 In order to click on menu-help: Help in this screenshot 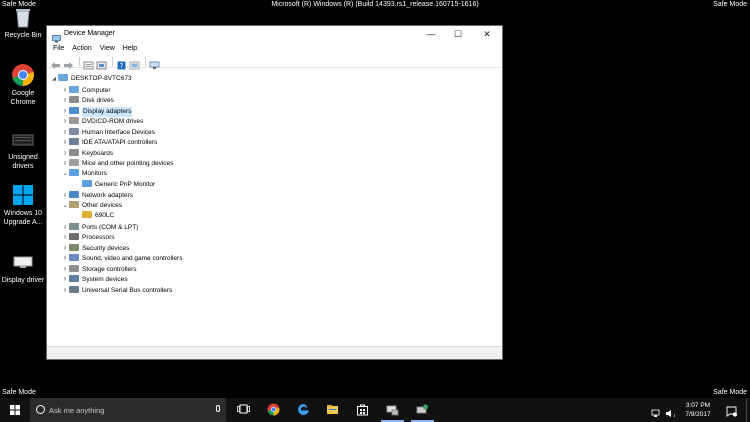, I will do `click(131, 49)`.